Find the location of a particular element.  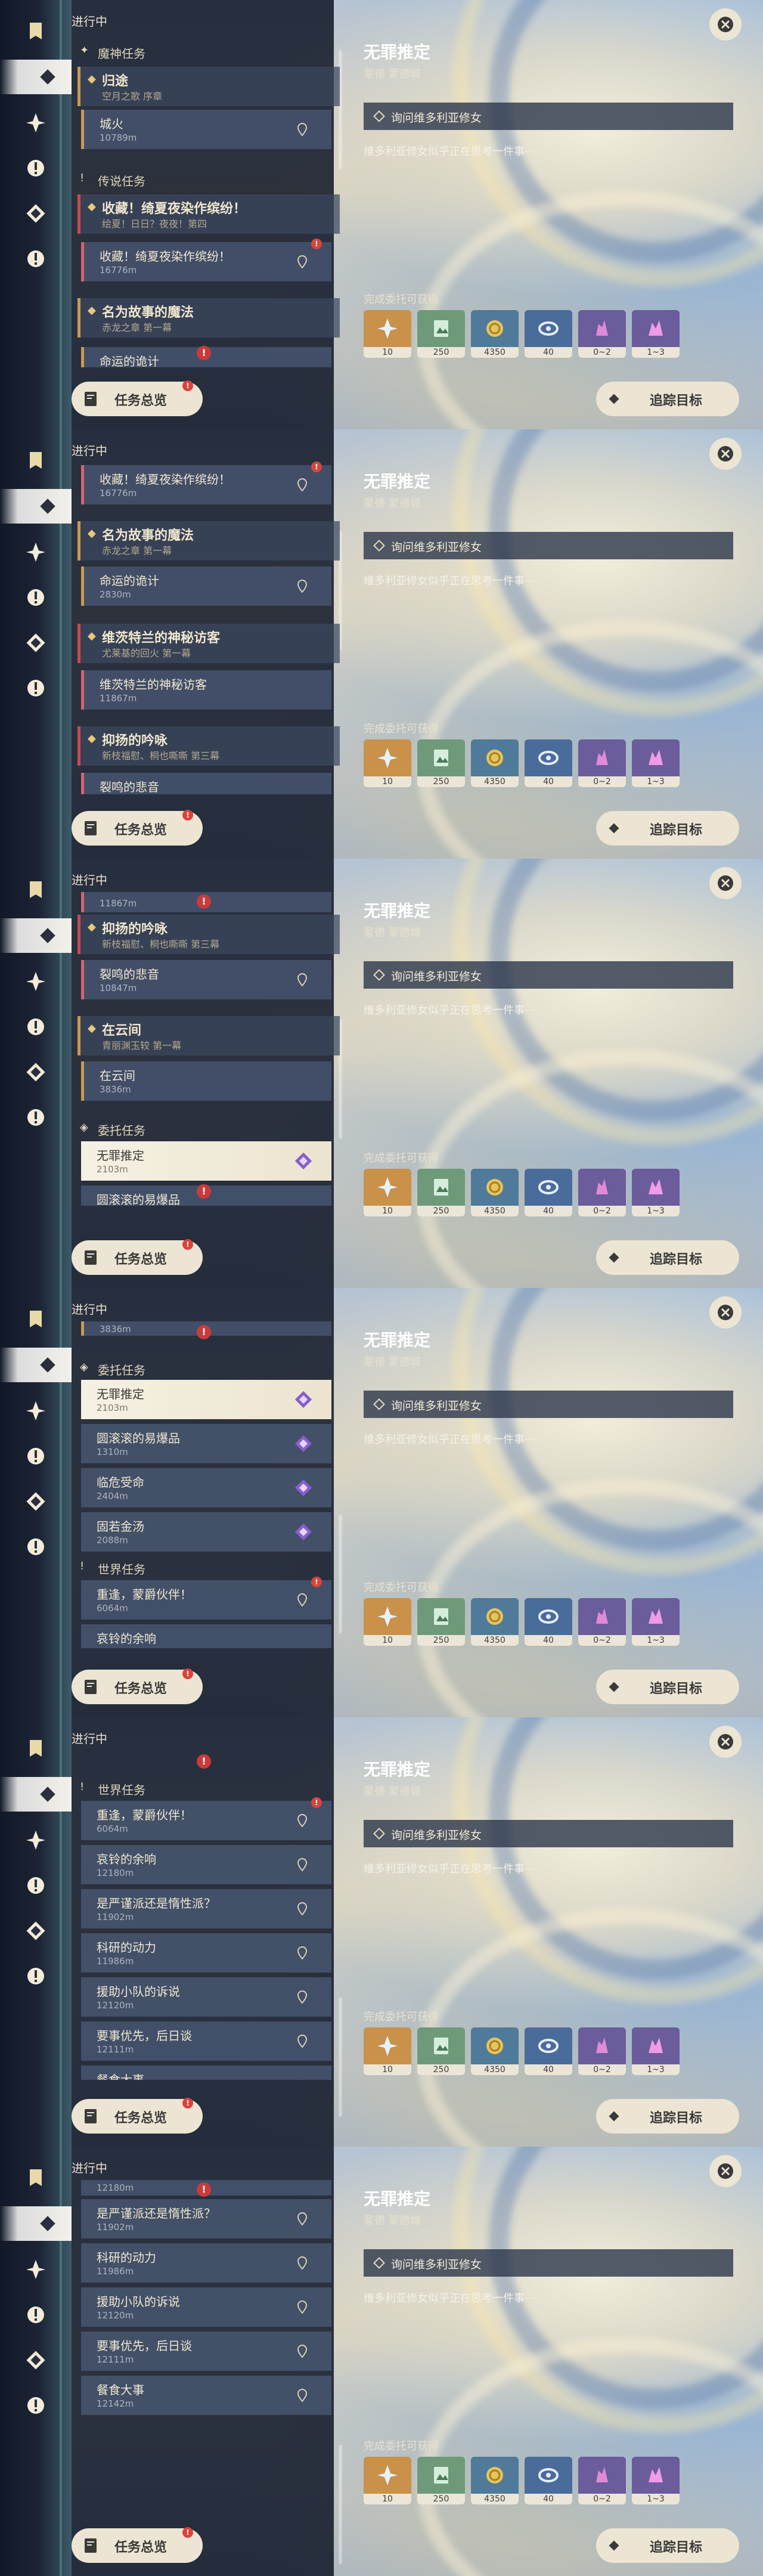

quest-step-weiqi: 维茨特兰的神秘访客 11867m is located at coordinates (206, 690).